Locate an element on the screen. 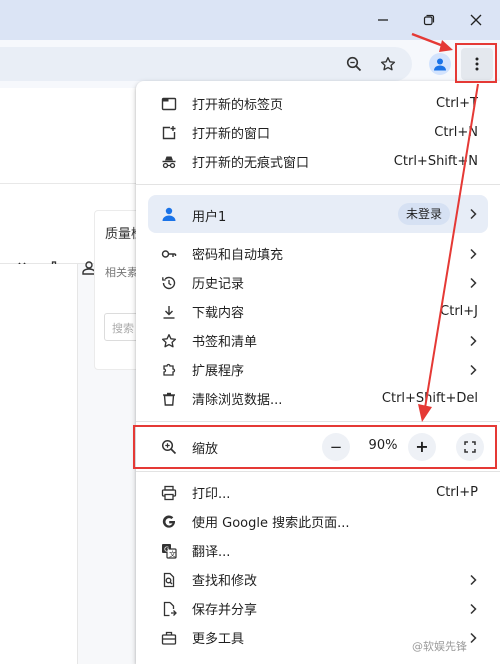 The height and width of the screenshot is (664, 500). menu-item-print: 打印... Ctrl+P is located at coordinates (318, 492).